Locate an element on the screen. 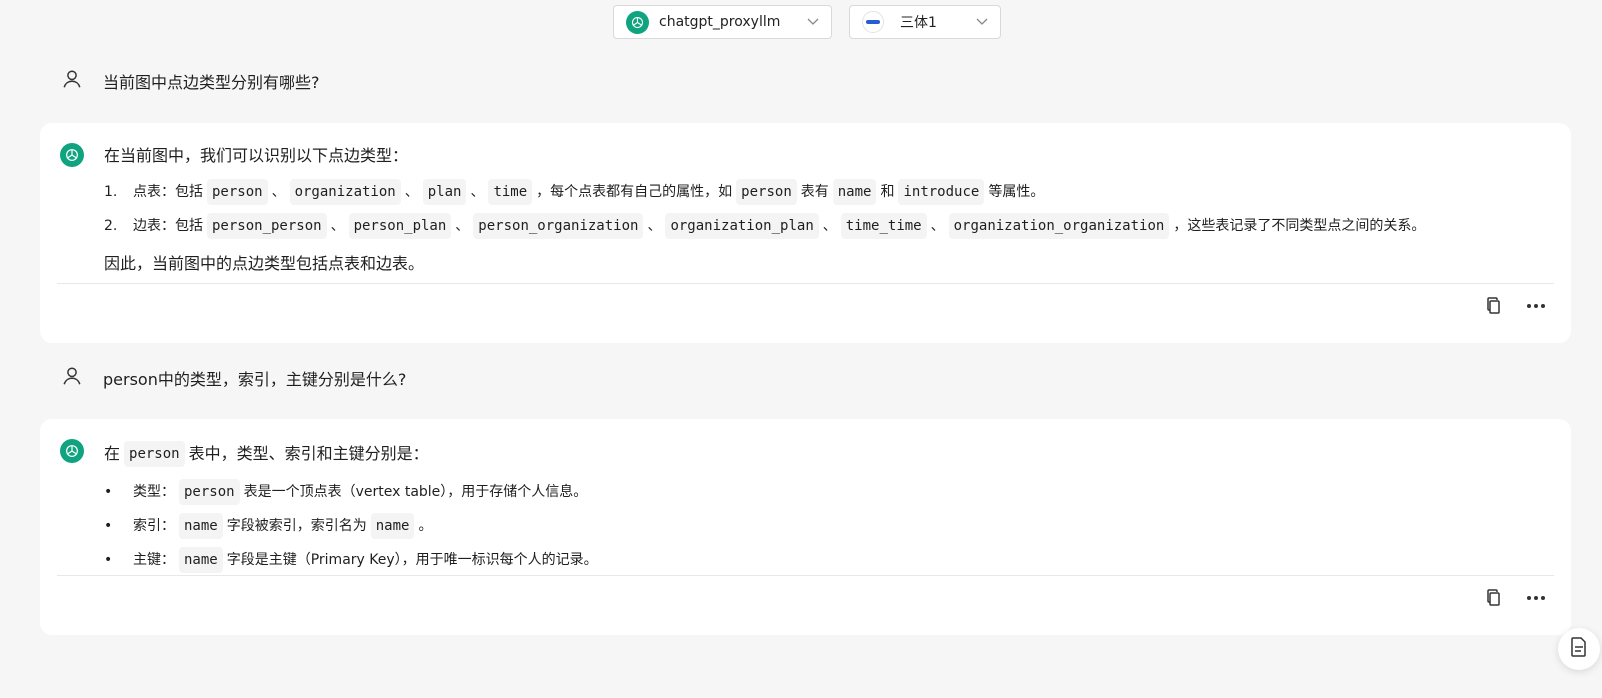 The width and height of the screenshot is (1602, 698). inline-code: plan is located at coordinates (444, 192).